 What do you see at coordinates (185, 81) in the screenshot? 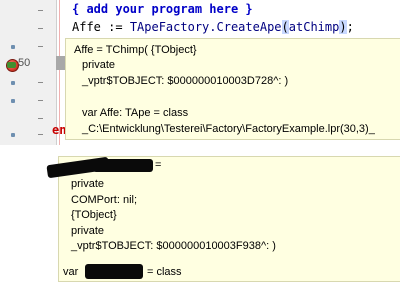
I see `hint-line: _vptr$TOBJECT: $000000010003D728^: )` at bounding box center [185, 81].